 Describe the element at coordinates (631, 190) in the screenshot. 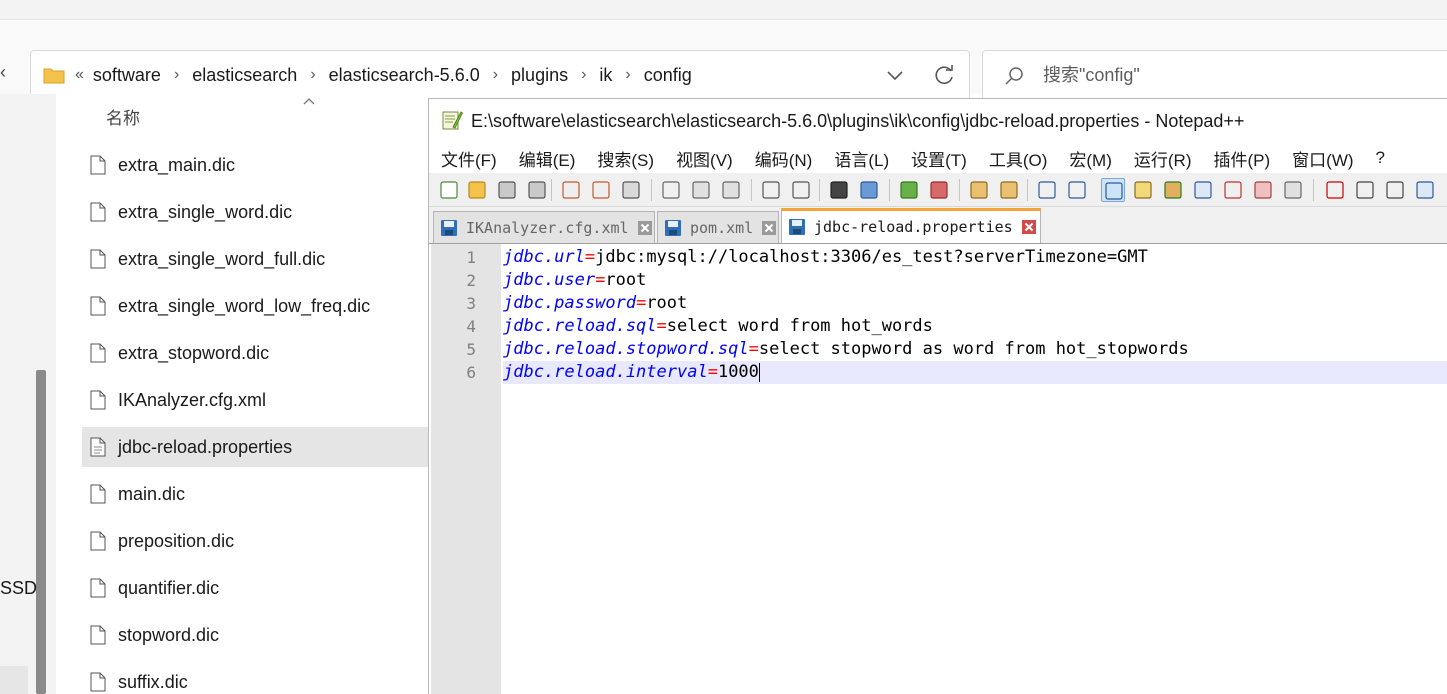

I see `print-icon` at that location.